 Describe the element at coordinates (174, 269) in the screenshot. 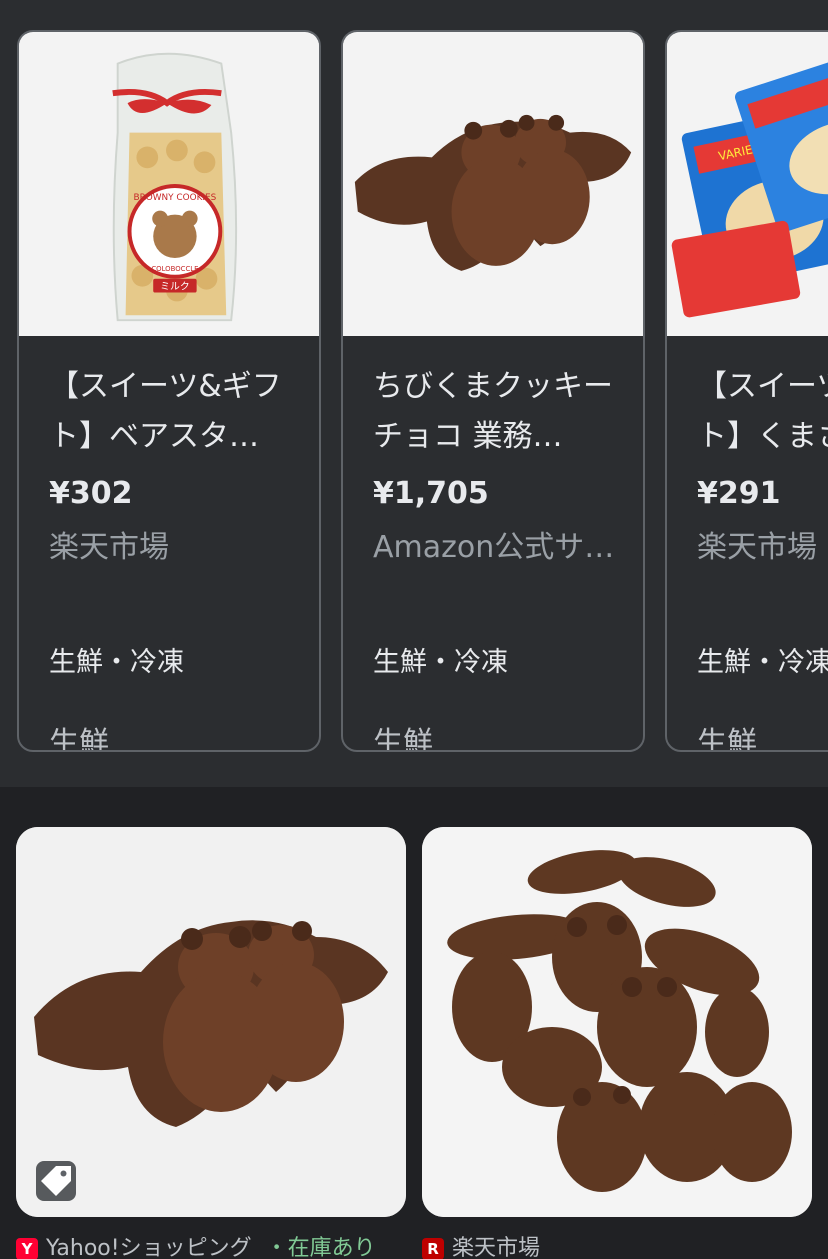

I see `bag-sublabel: COLOBOCCLE` at that location.